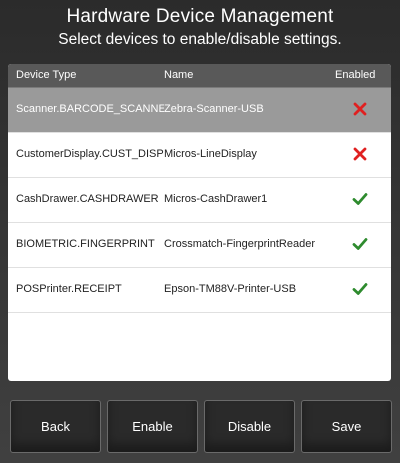  I want to click on device-name-cell: Crossmatch-FingerprintReader, so click(239, 244).